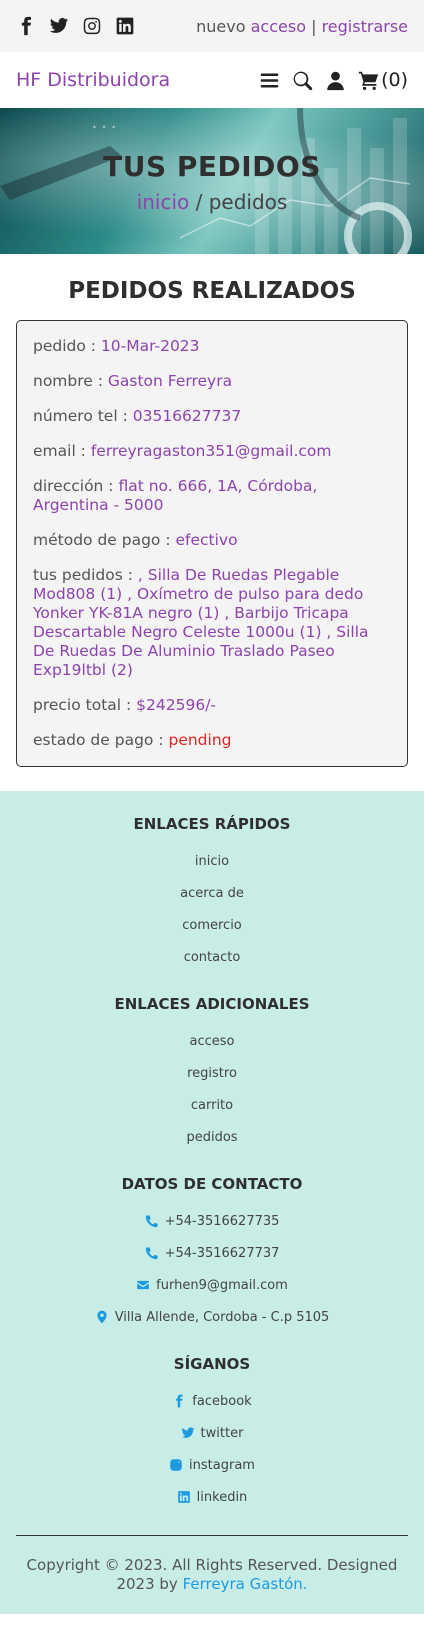 The height and width of the screenshot is (1626, 424). What do you see at coordinates (212, 861) in the screenshot?
I see `footer-link-inicio: inicio` at bounding box center [212, 861].